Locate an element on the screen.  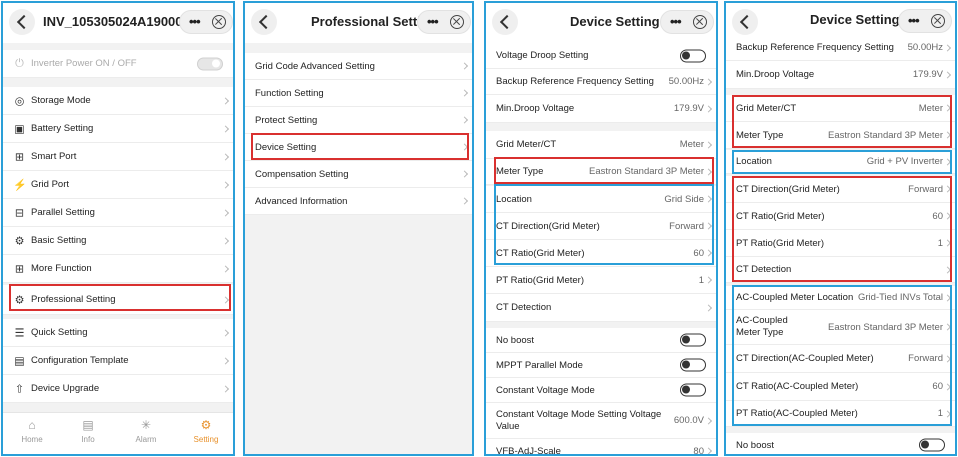
row-ct-ratio-ac-coupled: CT Ratio(AC-Coupled Meter) 60 is located at coordinates (840, 387).